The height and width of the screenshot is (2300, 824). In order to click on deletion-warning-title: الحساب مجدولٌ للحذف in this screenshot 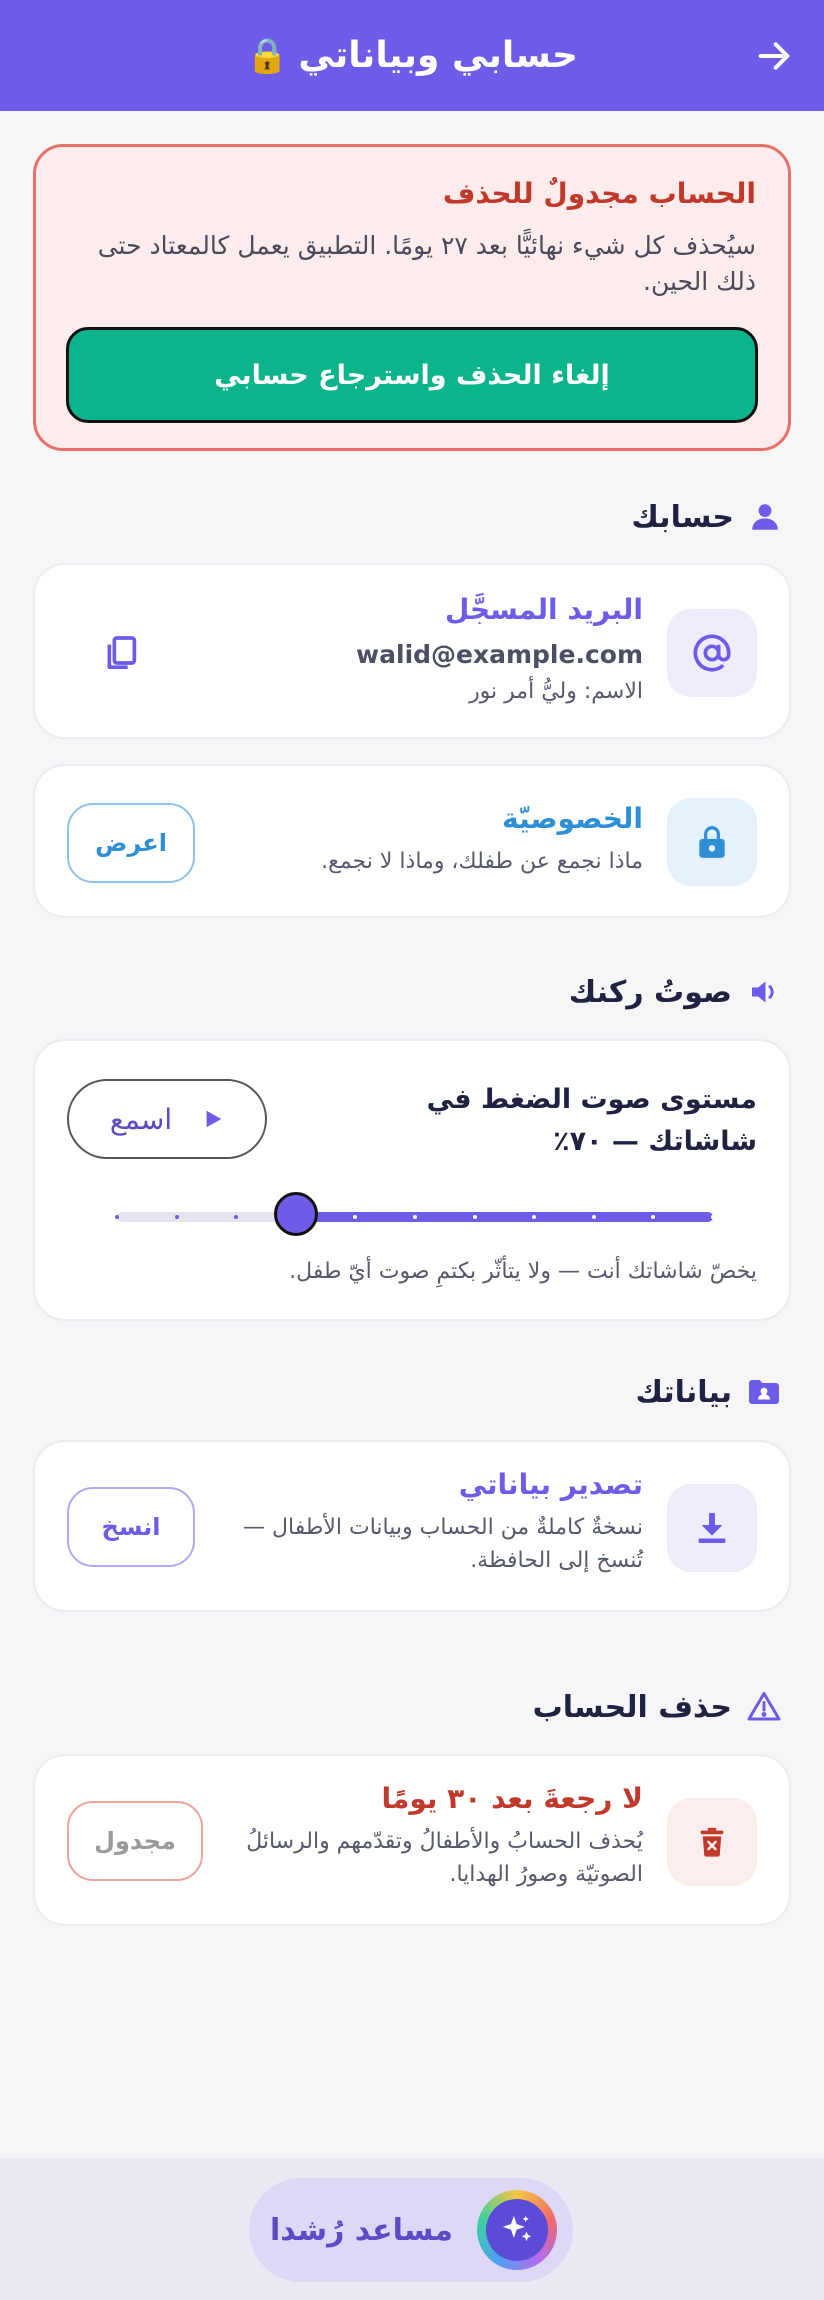, I will do `click(599, 193)`.